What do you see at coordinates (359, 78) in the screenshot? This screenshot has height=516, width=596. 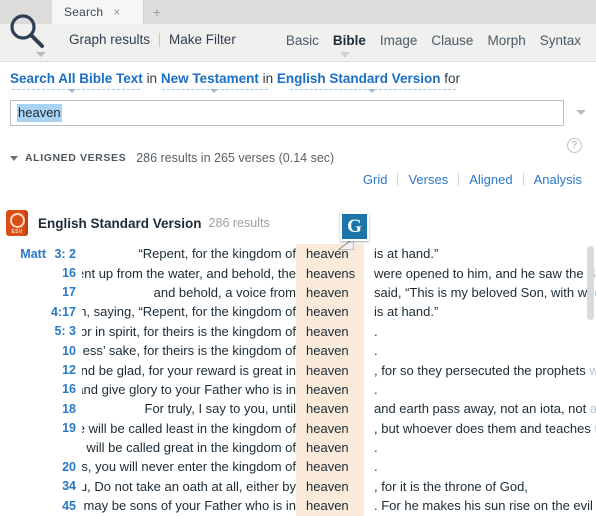 I see `query-version-dropdown: English Standard Version` at bounding box center [359, 78].